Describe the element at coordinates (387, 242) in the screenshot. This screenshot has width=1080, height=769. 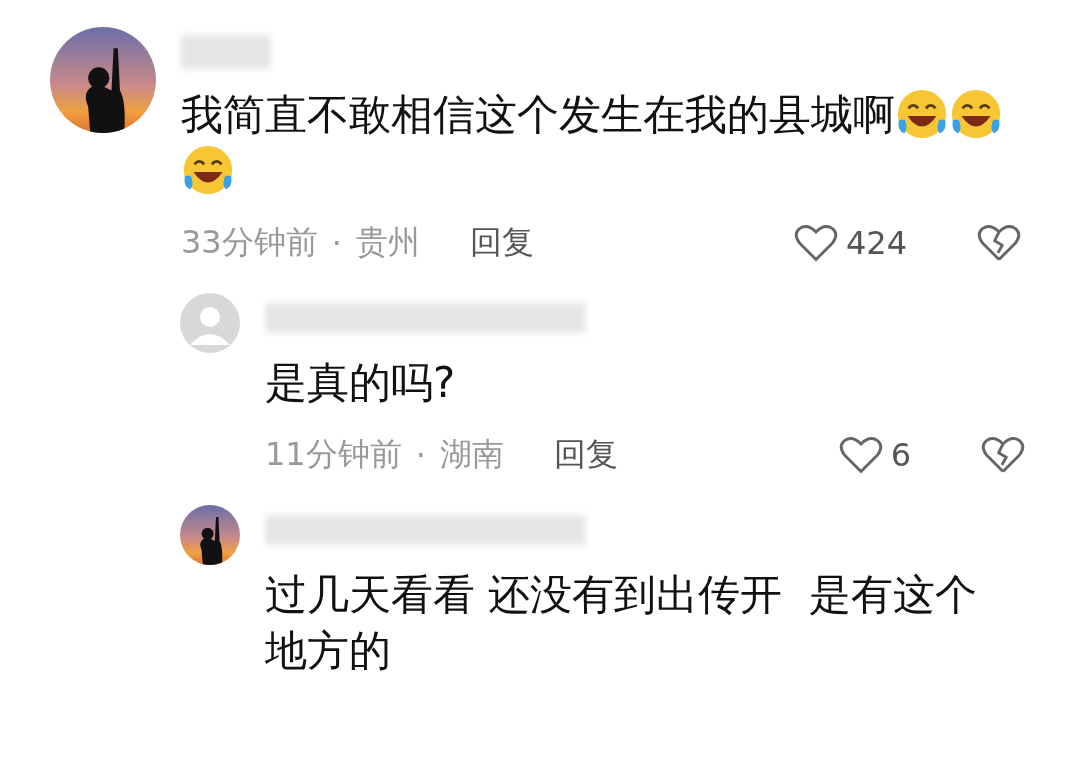
I see `comment-location: 贵州` at that location.